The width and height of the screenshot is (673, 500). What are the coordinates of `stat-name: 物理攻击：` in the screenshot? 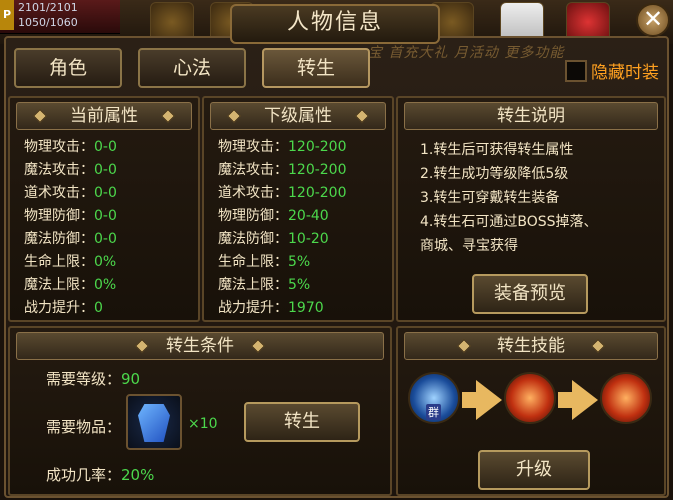 It's located at (253, 147).